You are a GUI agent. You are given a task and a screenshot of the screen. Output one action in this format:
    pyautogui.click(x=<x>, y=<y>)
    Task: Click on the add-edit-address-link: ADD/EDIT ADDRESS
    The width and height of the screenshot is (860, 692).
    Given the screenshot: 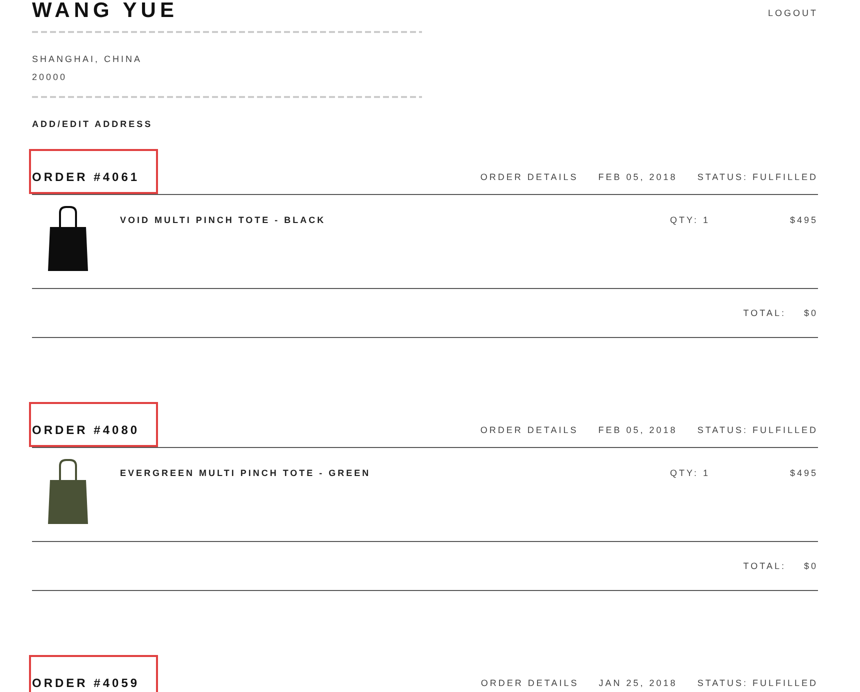 What is the action you would take?
    pyautogui.click(x=92, y=124)
    